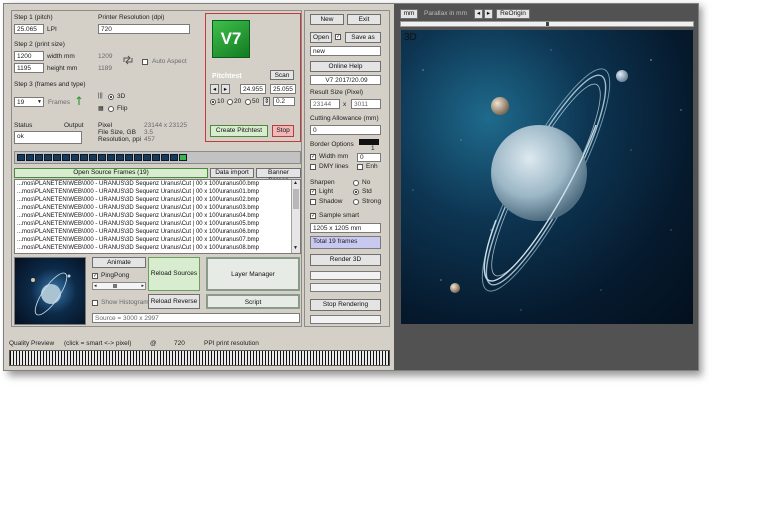  I want to click on width-mm-label: Width mm, so click(334, 156).